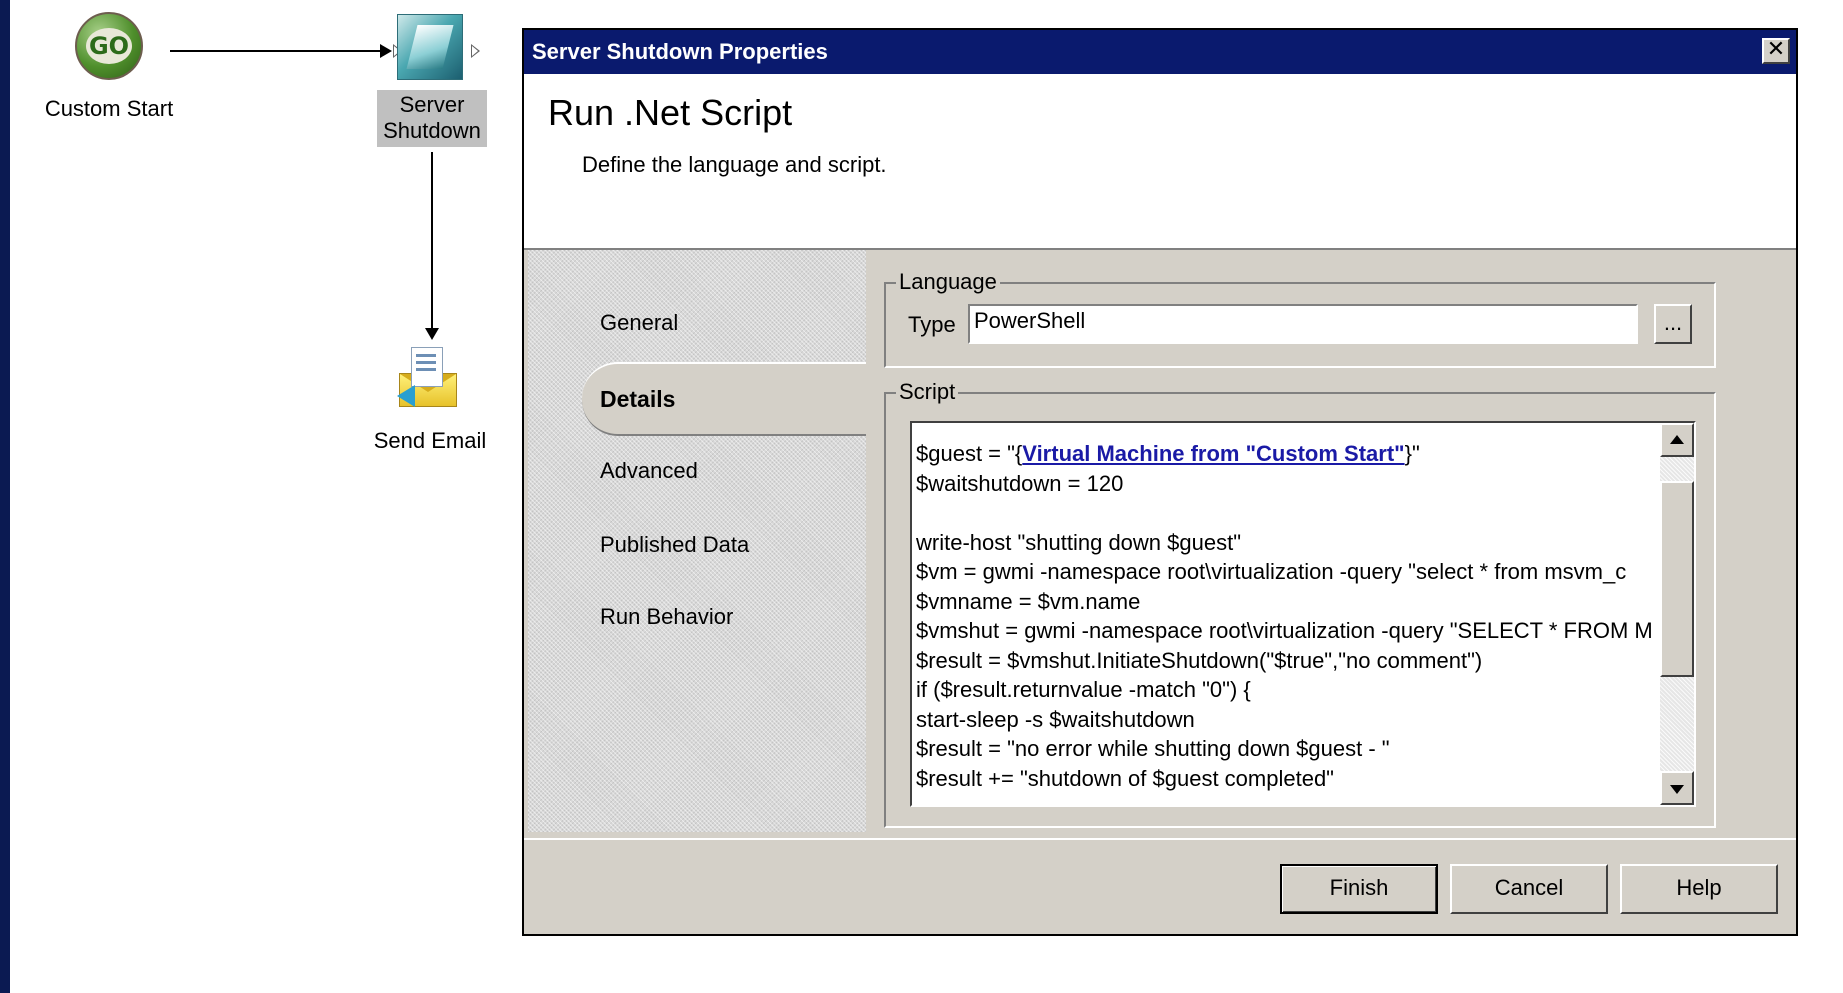 The image size is (1843, 993). I want to click on language-legend: Language, so click(948, 282).